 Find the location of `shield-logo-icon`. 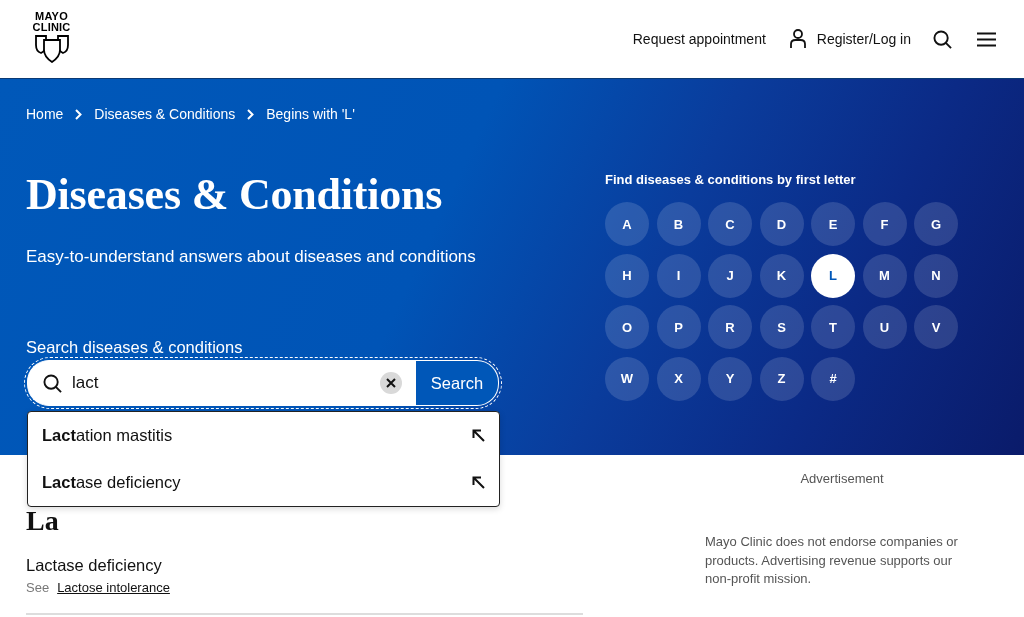

shield-logo-icon is located at coordinates (51, 49).